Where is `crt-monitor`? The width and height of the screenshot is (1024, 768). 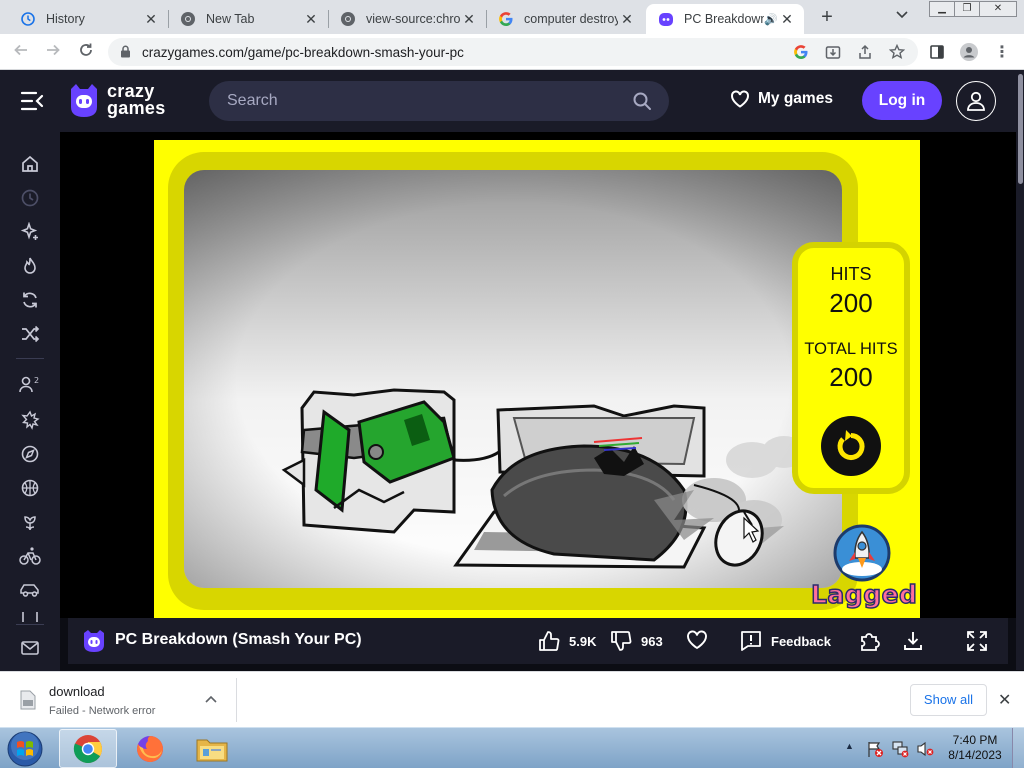 crt-monitor is located at coordinates (598, 483).